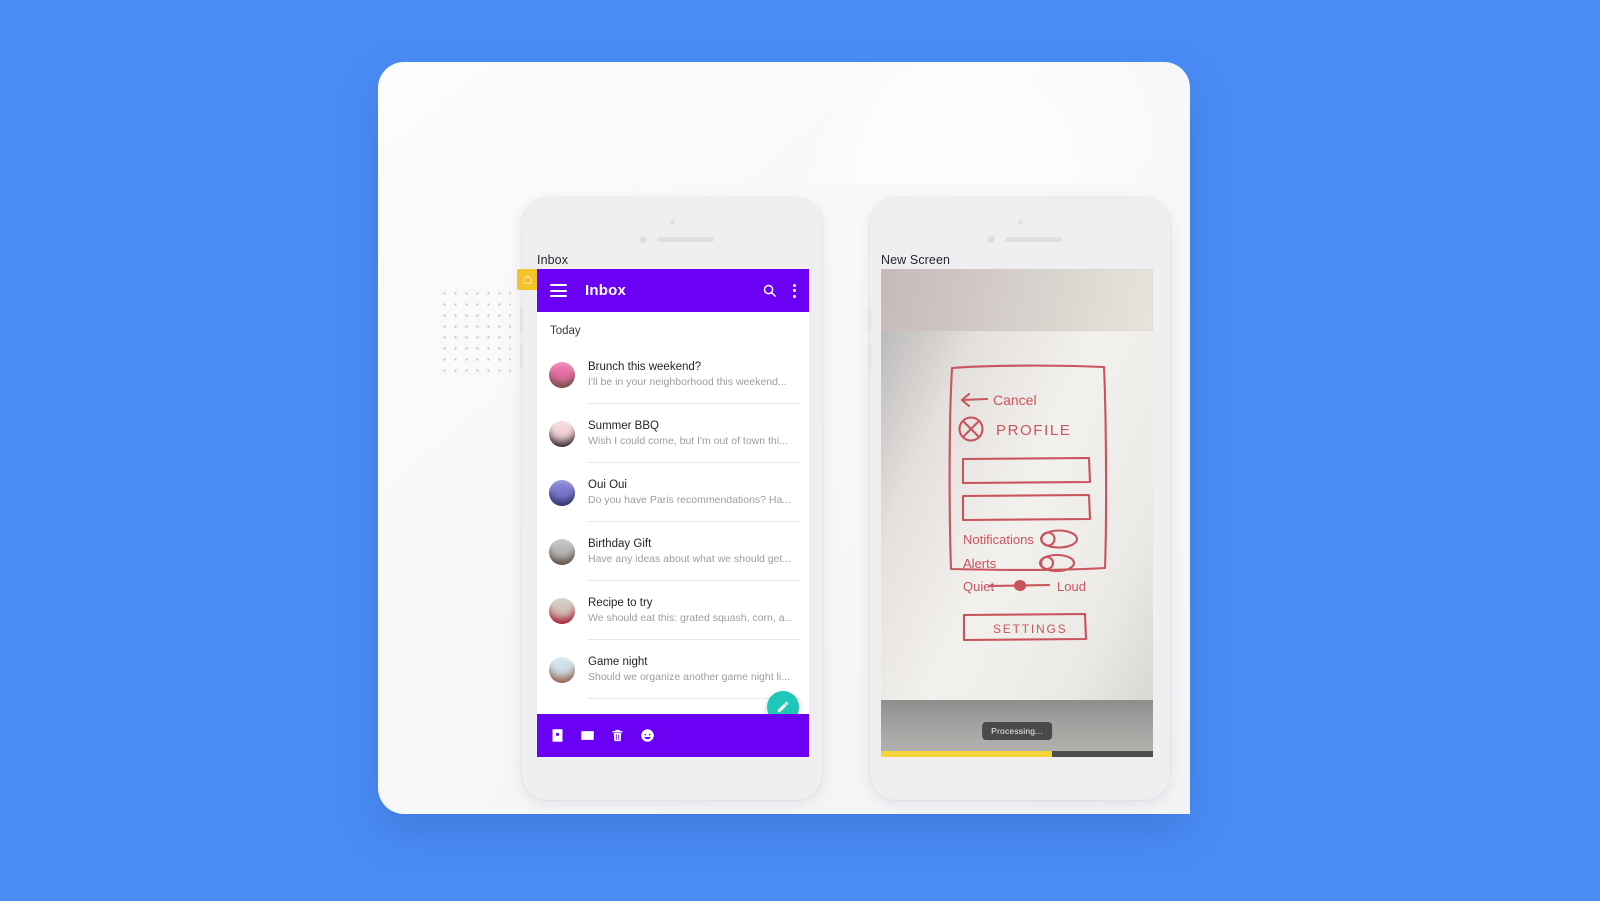  I want to click on mail-subject: Game night, so click(618, 661).